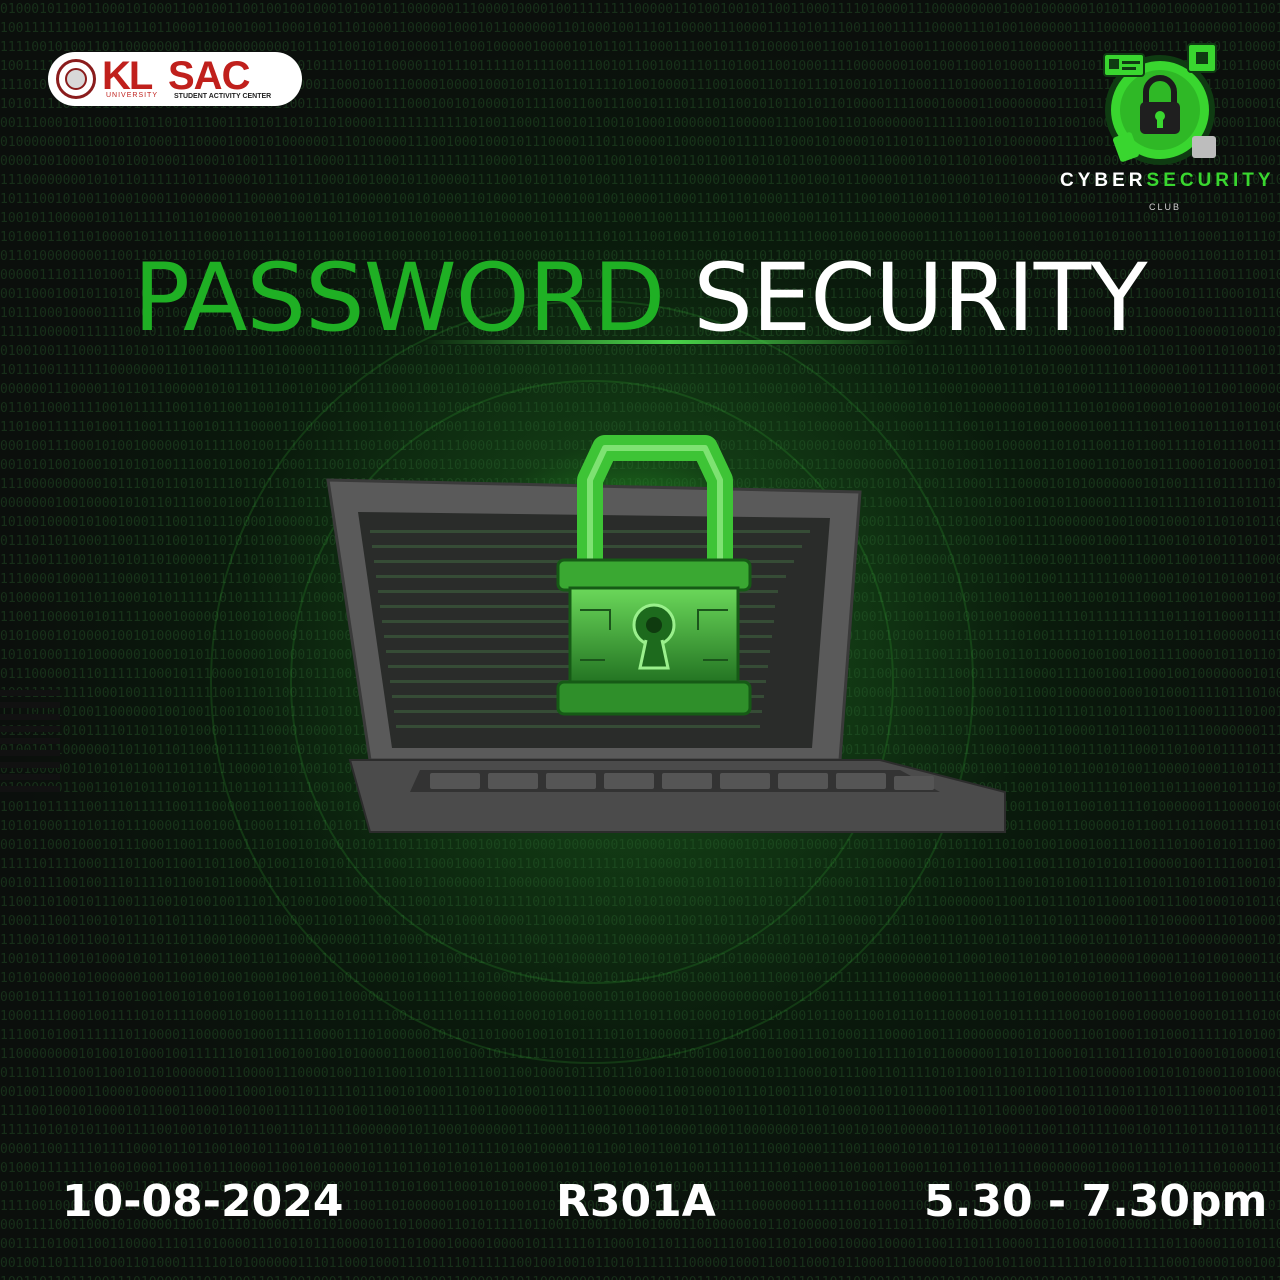 The height and width of the screenshot is (1280, 1280). Describe the element at coordinates (132, 95) in the screenshot. I see `university-text: UNIVERSITY` at that location.